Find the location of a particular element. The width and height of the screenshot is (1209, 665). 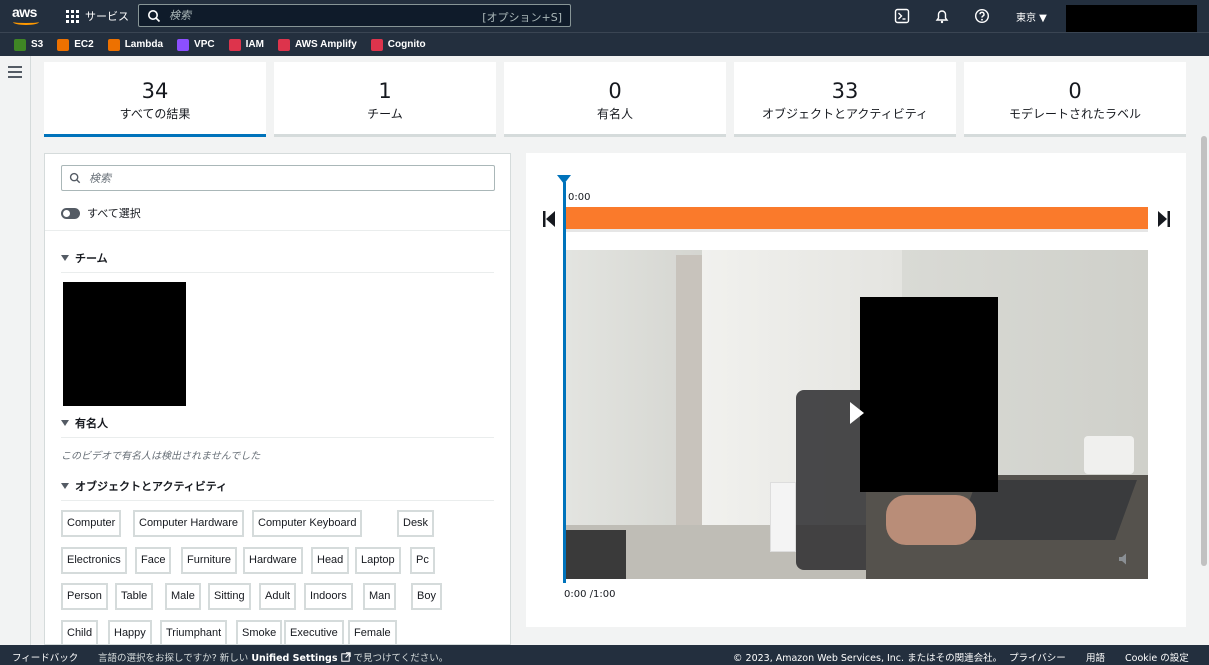

favorite-aws-amplify: AWS Amplify is located at coordinates (317, 44).